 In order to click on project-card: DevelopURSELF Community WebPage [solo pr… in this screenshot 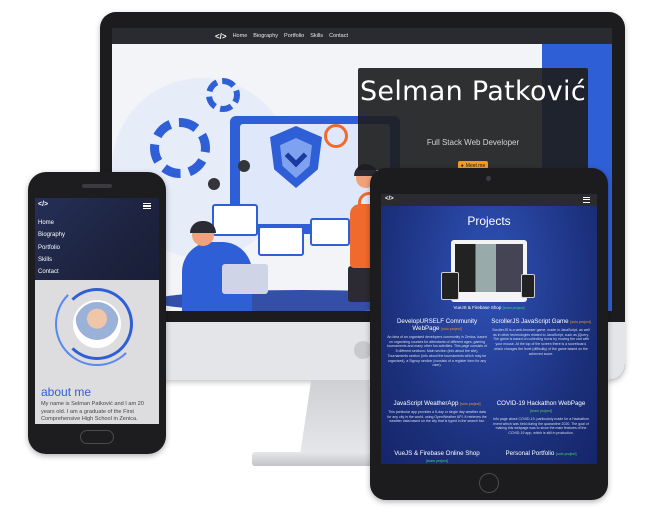, I will do `click(437, 343)`.